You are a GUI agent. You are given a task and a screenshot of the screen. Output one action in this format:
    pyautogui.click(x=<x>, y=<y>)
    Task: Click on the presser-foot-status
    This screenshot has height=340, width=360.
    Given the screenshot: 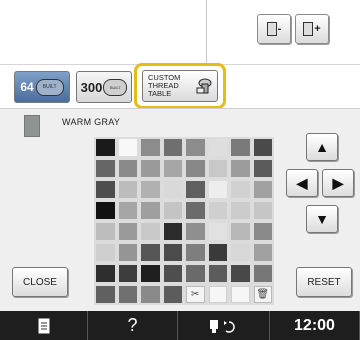 What is the action you would take?
    pyautogui.click(x=224, y=325)
    